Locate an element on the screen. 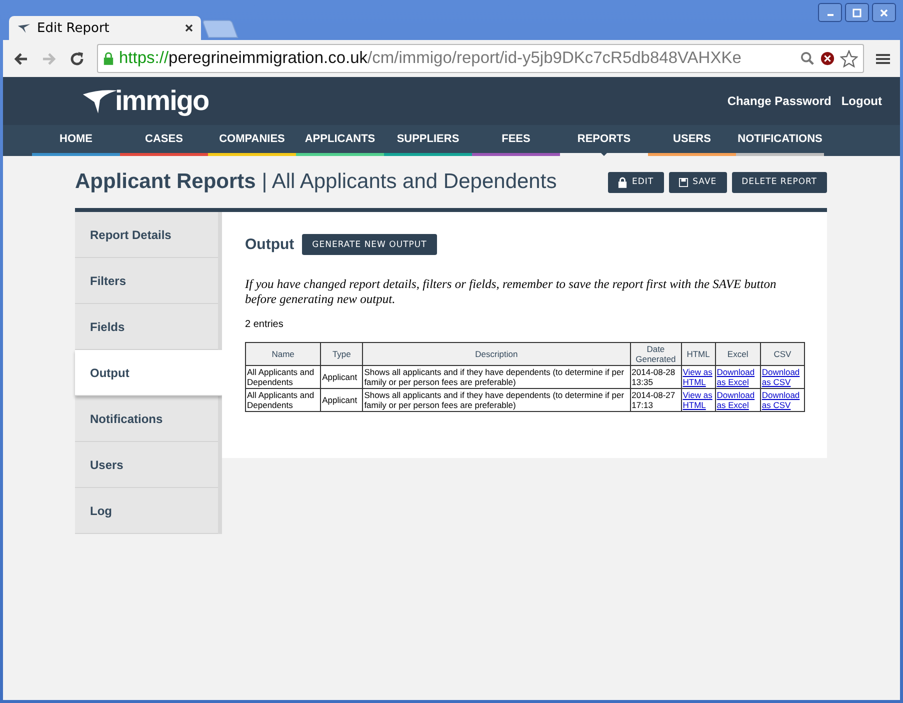 This screenshot has width=903, height=703. maximize-icon is located at coordinates (857, 13).